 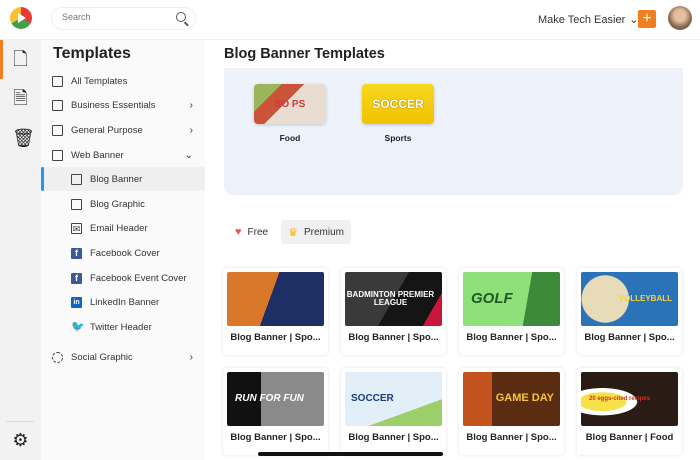 I want to click on sidebar-item-label: LinkedIn Banner, so click(x=125, y=302).